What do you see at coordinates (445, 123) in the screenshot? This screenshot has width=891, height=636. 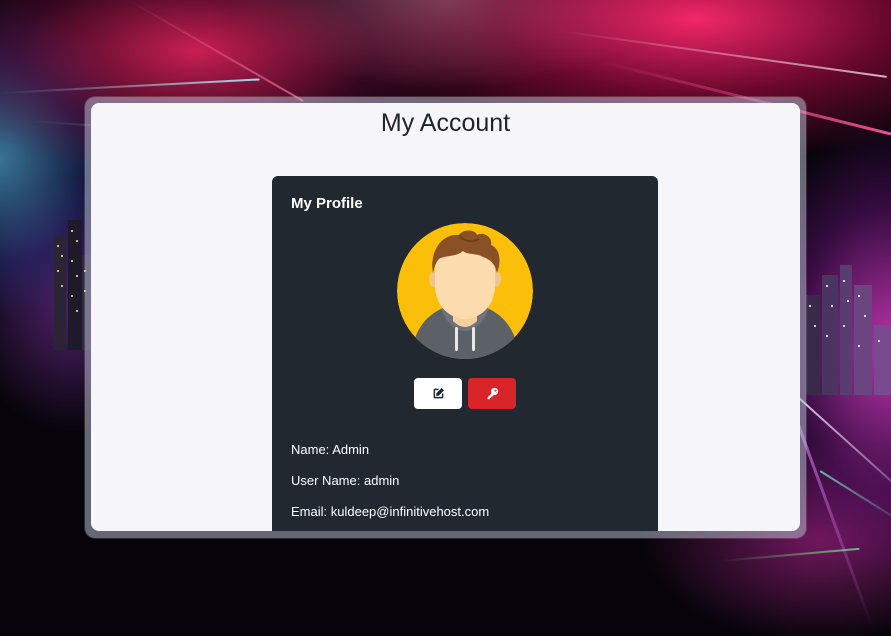 I see `page-title: My Account` at bounding box center [445, 123].